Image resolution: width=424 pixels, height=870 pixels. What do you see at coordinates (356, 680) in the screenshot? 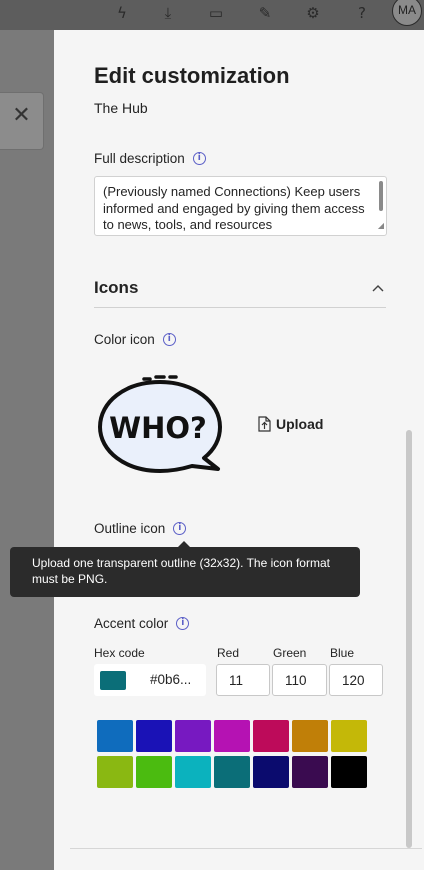
I see `blue-input: 120` at bounding box center [356, 680].